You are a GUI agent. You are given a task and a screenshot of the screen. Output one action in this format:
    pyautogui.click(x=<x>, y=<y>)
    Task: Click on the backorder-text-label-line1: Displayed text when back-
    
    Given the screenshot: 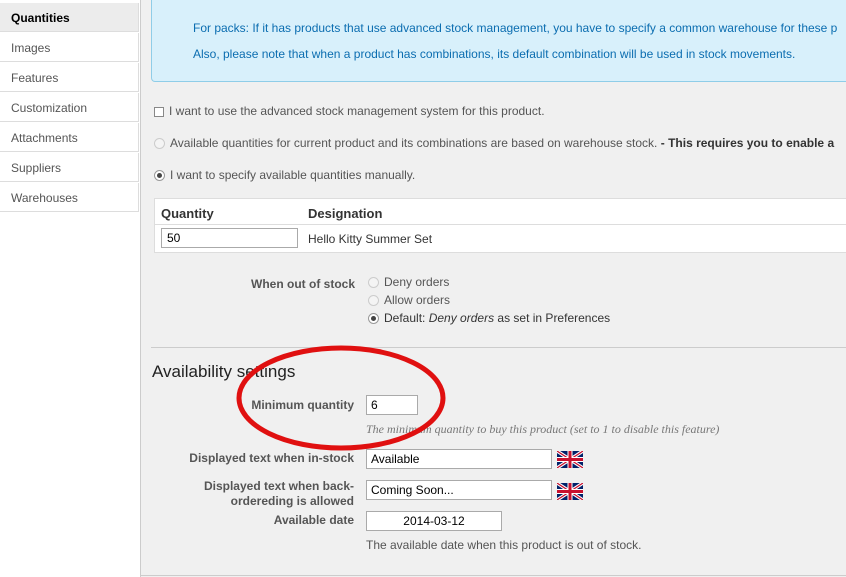 What is the action you would take?
    pyautogui.click(x=278, y=486)
    